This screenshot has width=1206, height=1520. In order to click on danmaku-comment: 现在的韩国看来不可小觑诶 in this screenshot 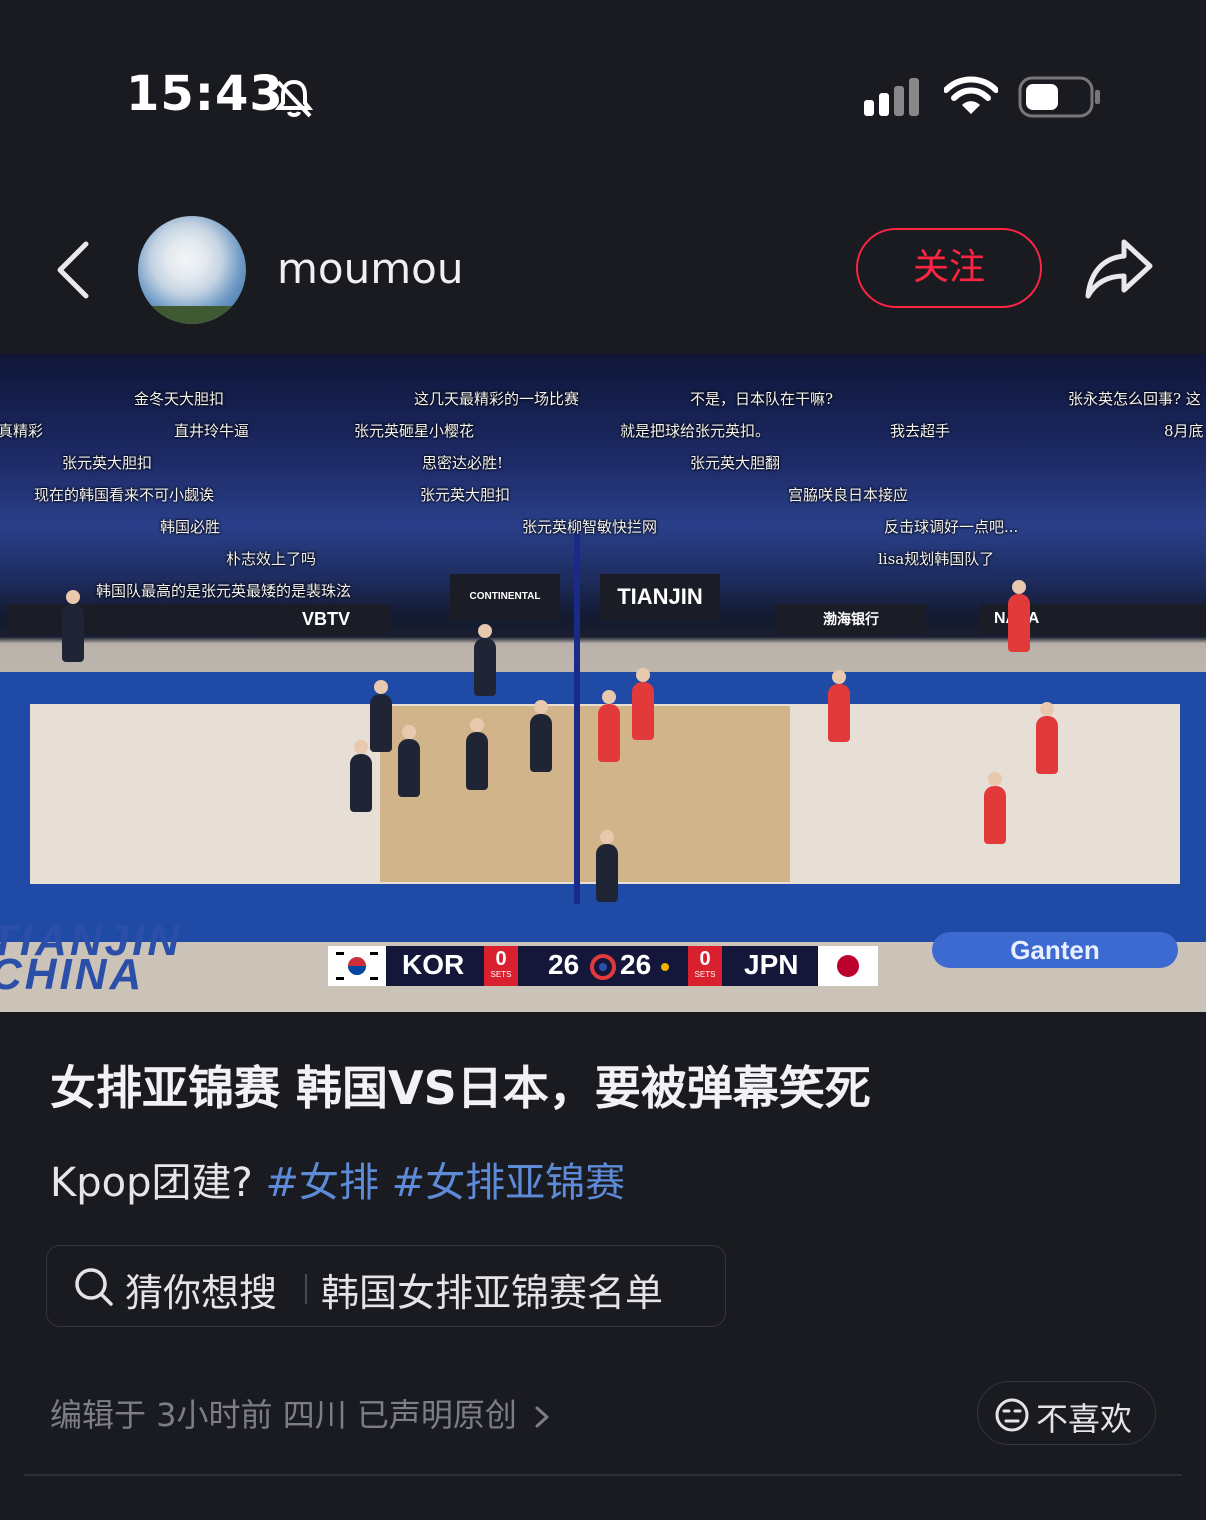, I will do `click(124, 495)`.